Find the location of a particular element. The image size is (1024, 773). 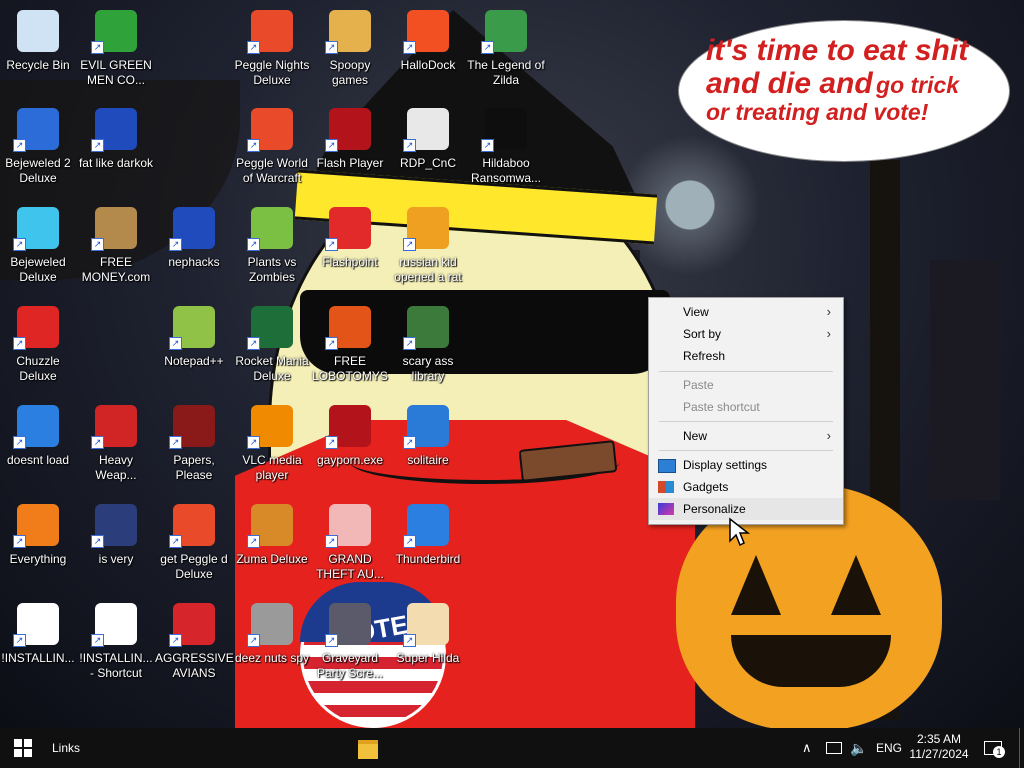

mpi-logo-icon: ↗ is located at coordinates (192, 229).